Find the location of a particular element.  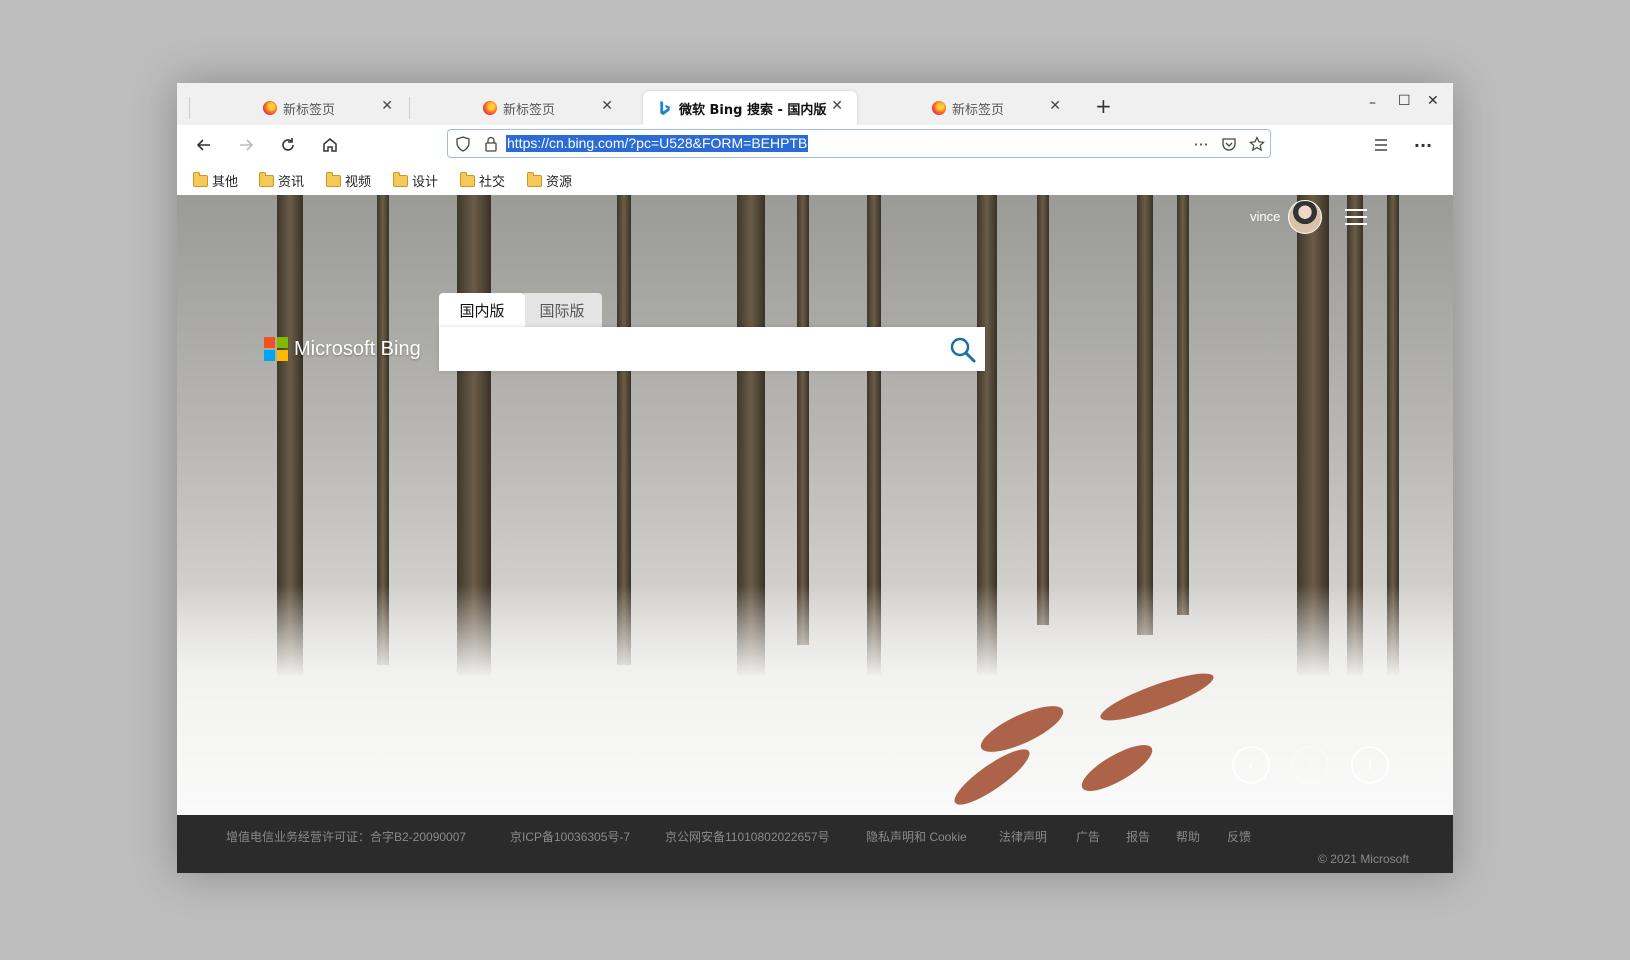

tab-2: 新标签页 ✕ is located at coordinates (519, 108).